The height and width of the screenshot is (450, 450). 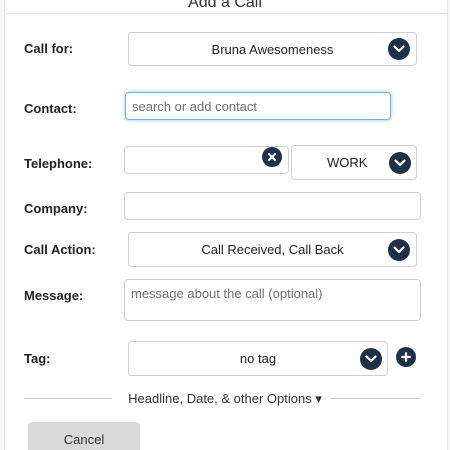 What do you see at coordinates (54, 295) in the screenshot?
I see `message-label: Message:` at bounding box center [54, 295].